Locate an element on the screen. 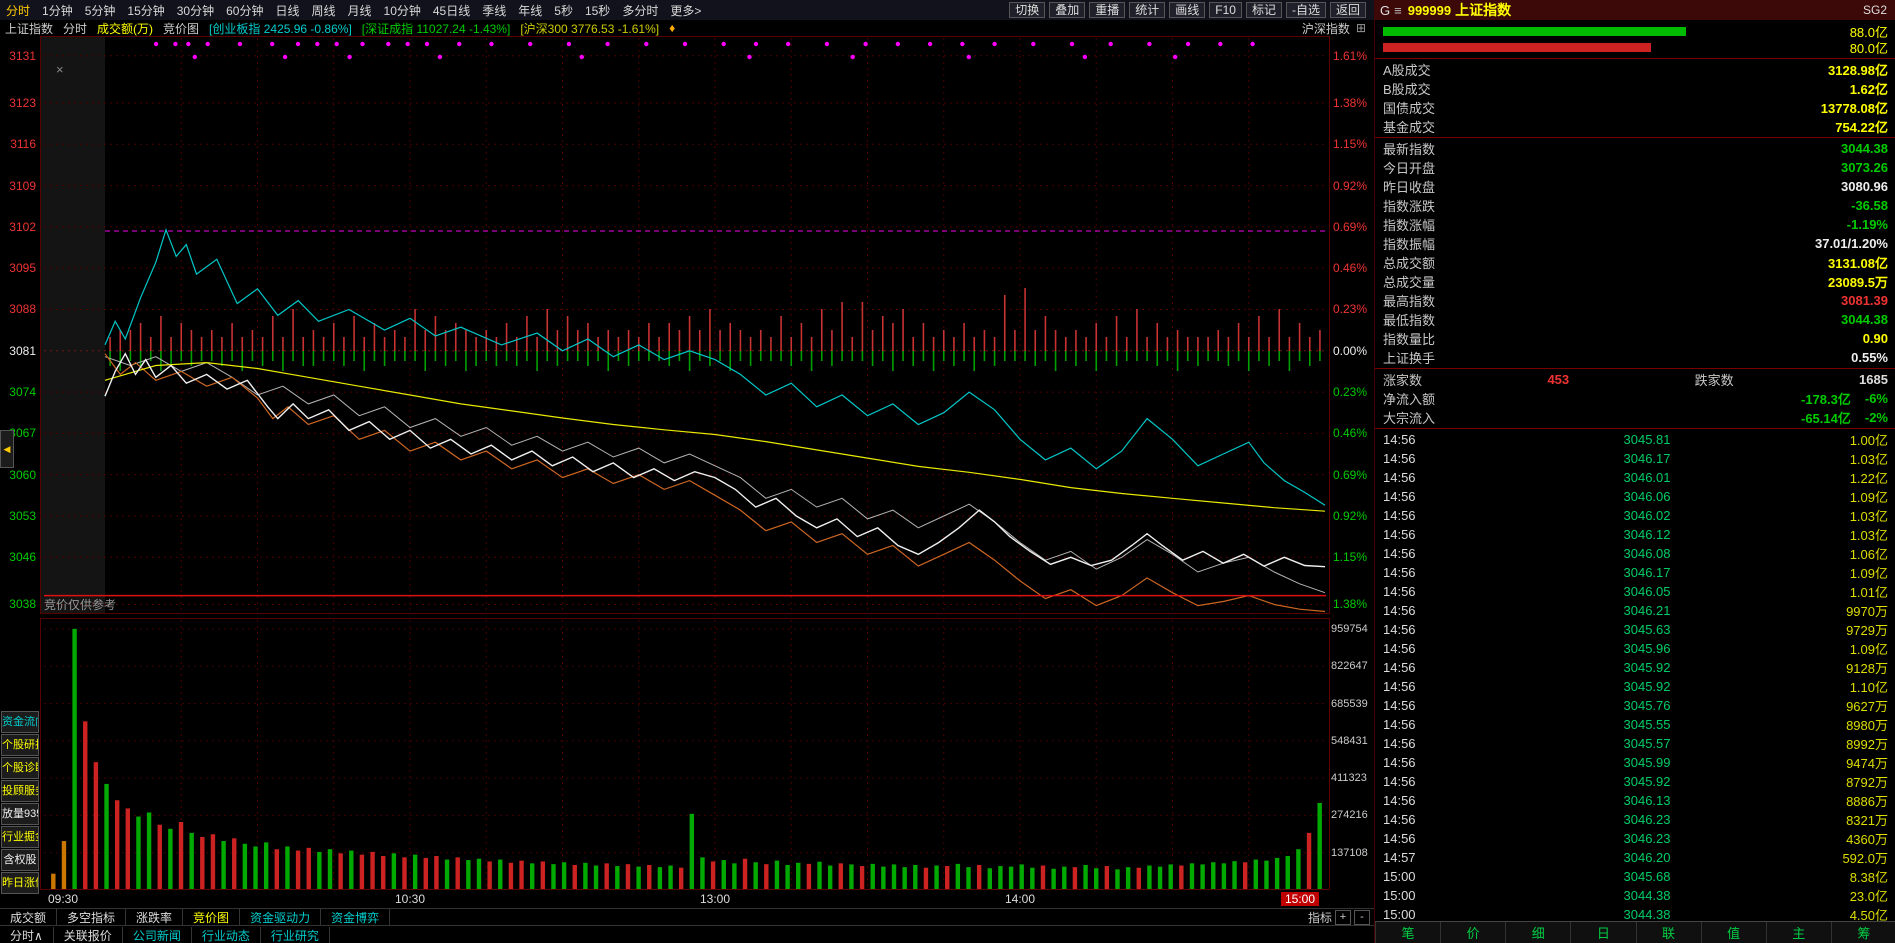  chart-header-item: 成交额(万) is located at coordinates (125, 28).